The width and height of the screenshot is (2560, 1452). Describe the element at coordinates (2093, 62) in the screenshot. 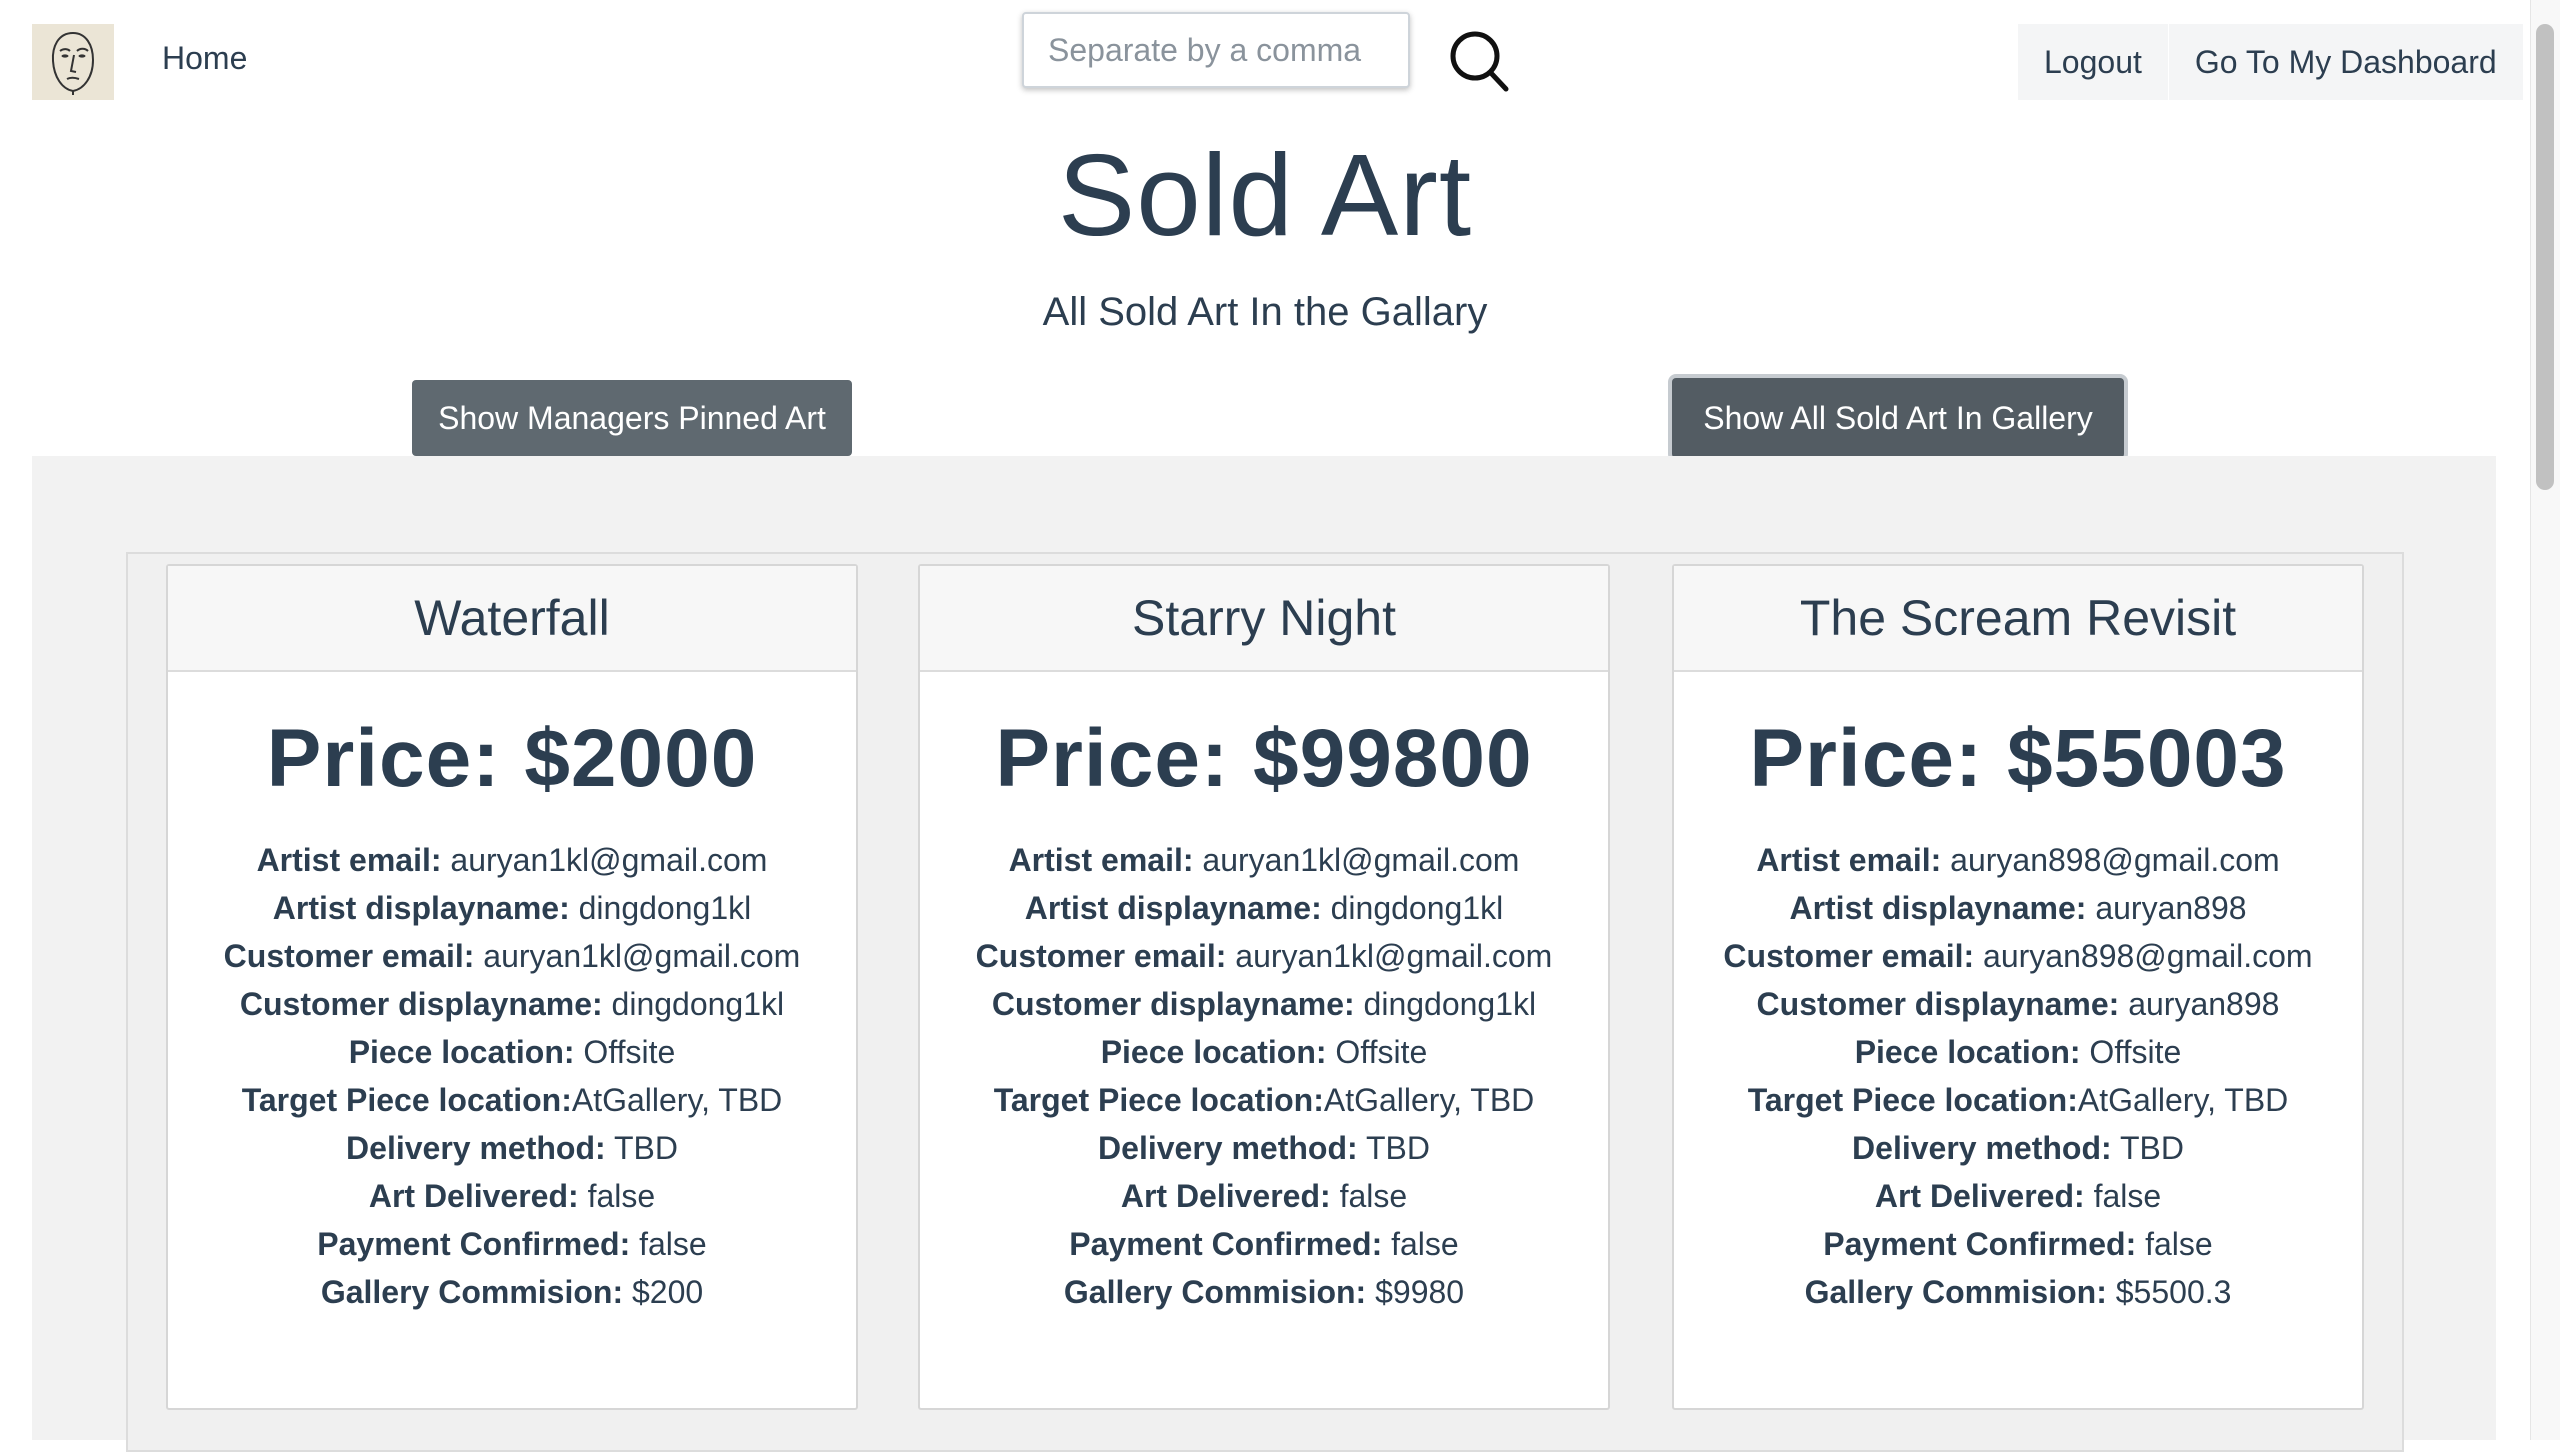

I see `logout-link: Logout` at that location.